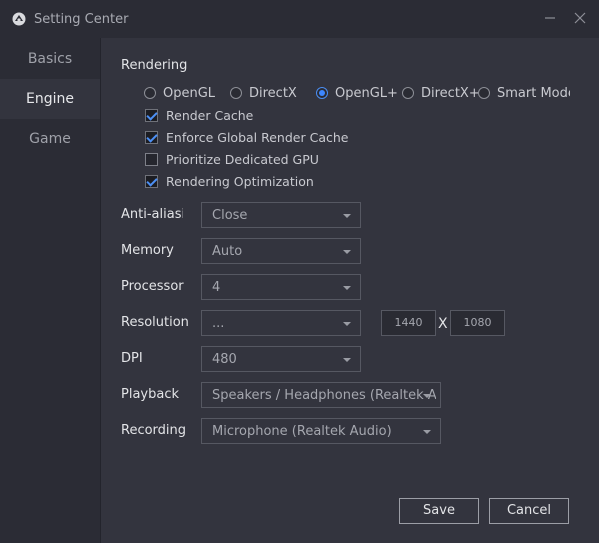 The height and width of the screenshot is (543, 599). Describe the element at coordinates (50, 59) in the screenshot. I see `sidebar-item-basics: Basics` at that location.